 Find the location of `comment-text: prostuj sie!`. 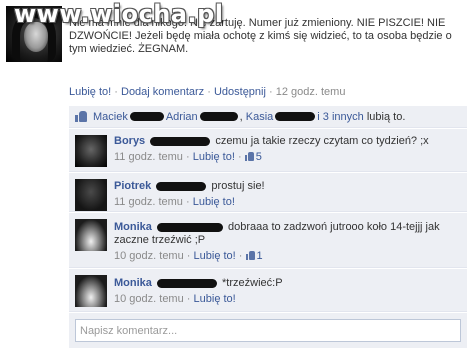

comment-text: prostuj sie! is located at coordinates (238, 186).